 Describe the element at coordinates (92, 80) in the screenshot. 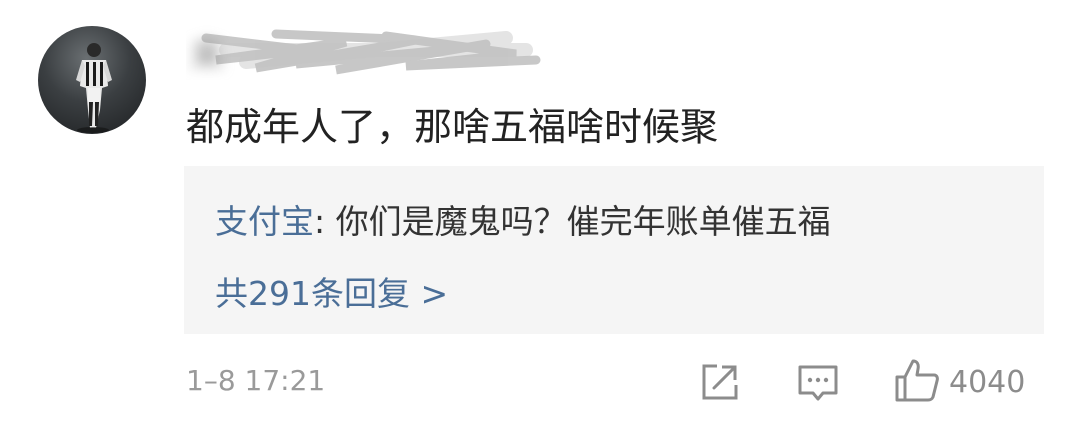

I see `avatar` at that location.